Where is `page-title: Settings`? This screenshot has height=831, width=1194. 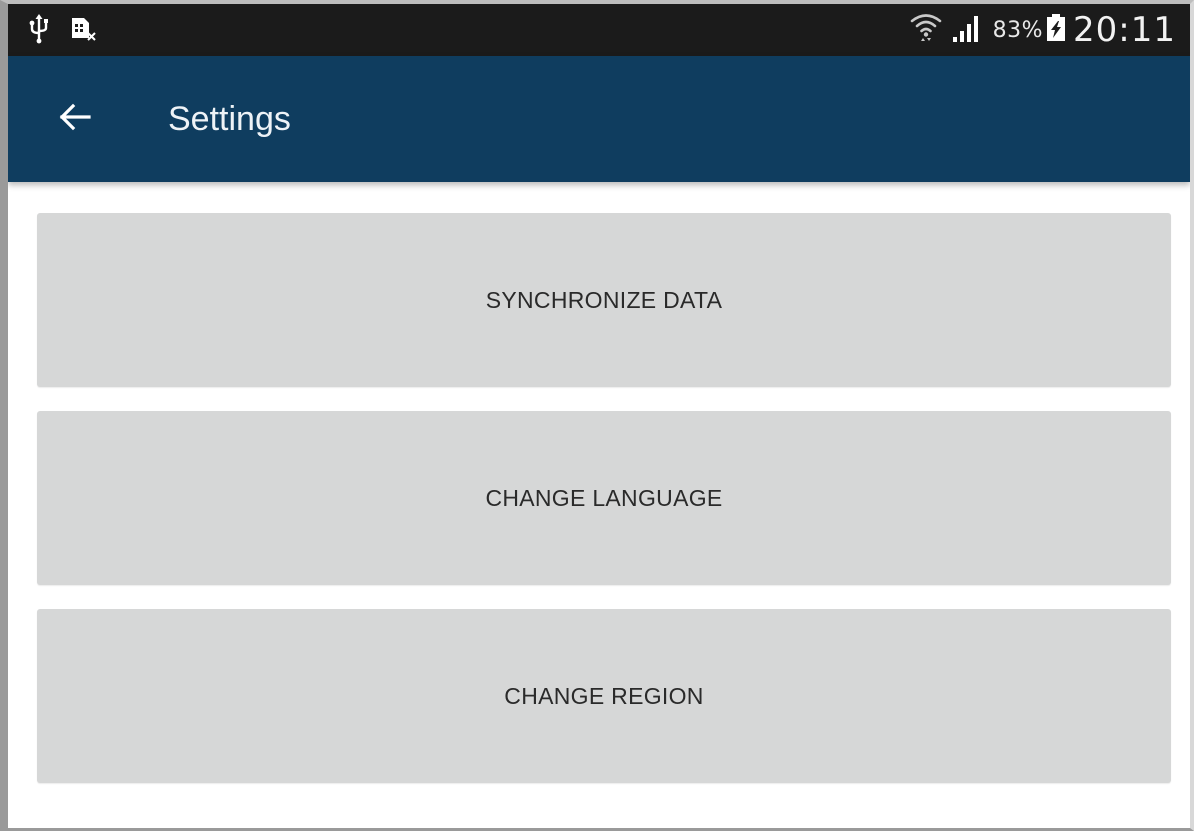 page-title: Settings is located at coordinates (229, 119).